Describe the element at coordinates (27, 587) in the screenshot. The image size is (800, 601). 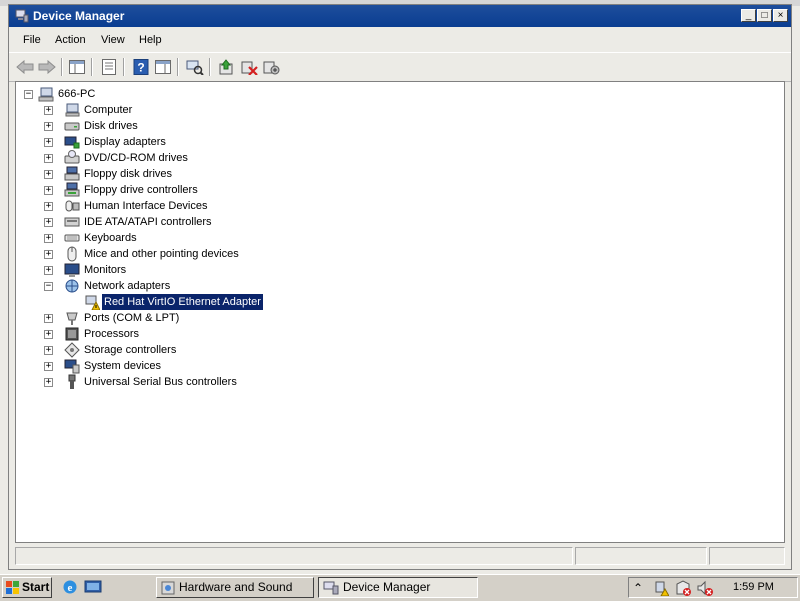
I see `start-button: Start` at that location.